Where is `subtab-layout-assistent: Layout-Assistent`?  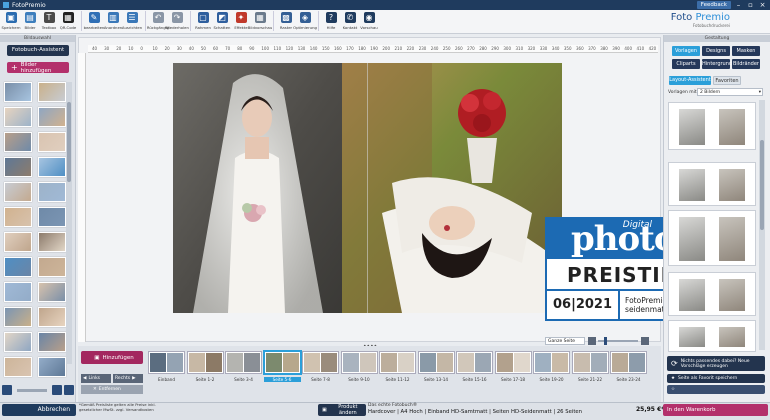 subtab-layout-assistent: Layout-Assistent is located at coordinates (690, 80).